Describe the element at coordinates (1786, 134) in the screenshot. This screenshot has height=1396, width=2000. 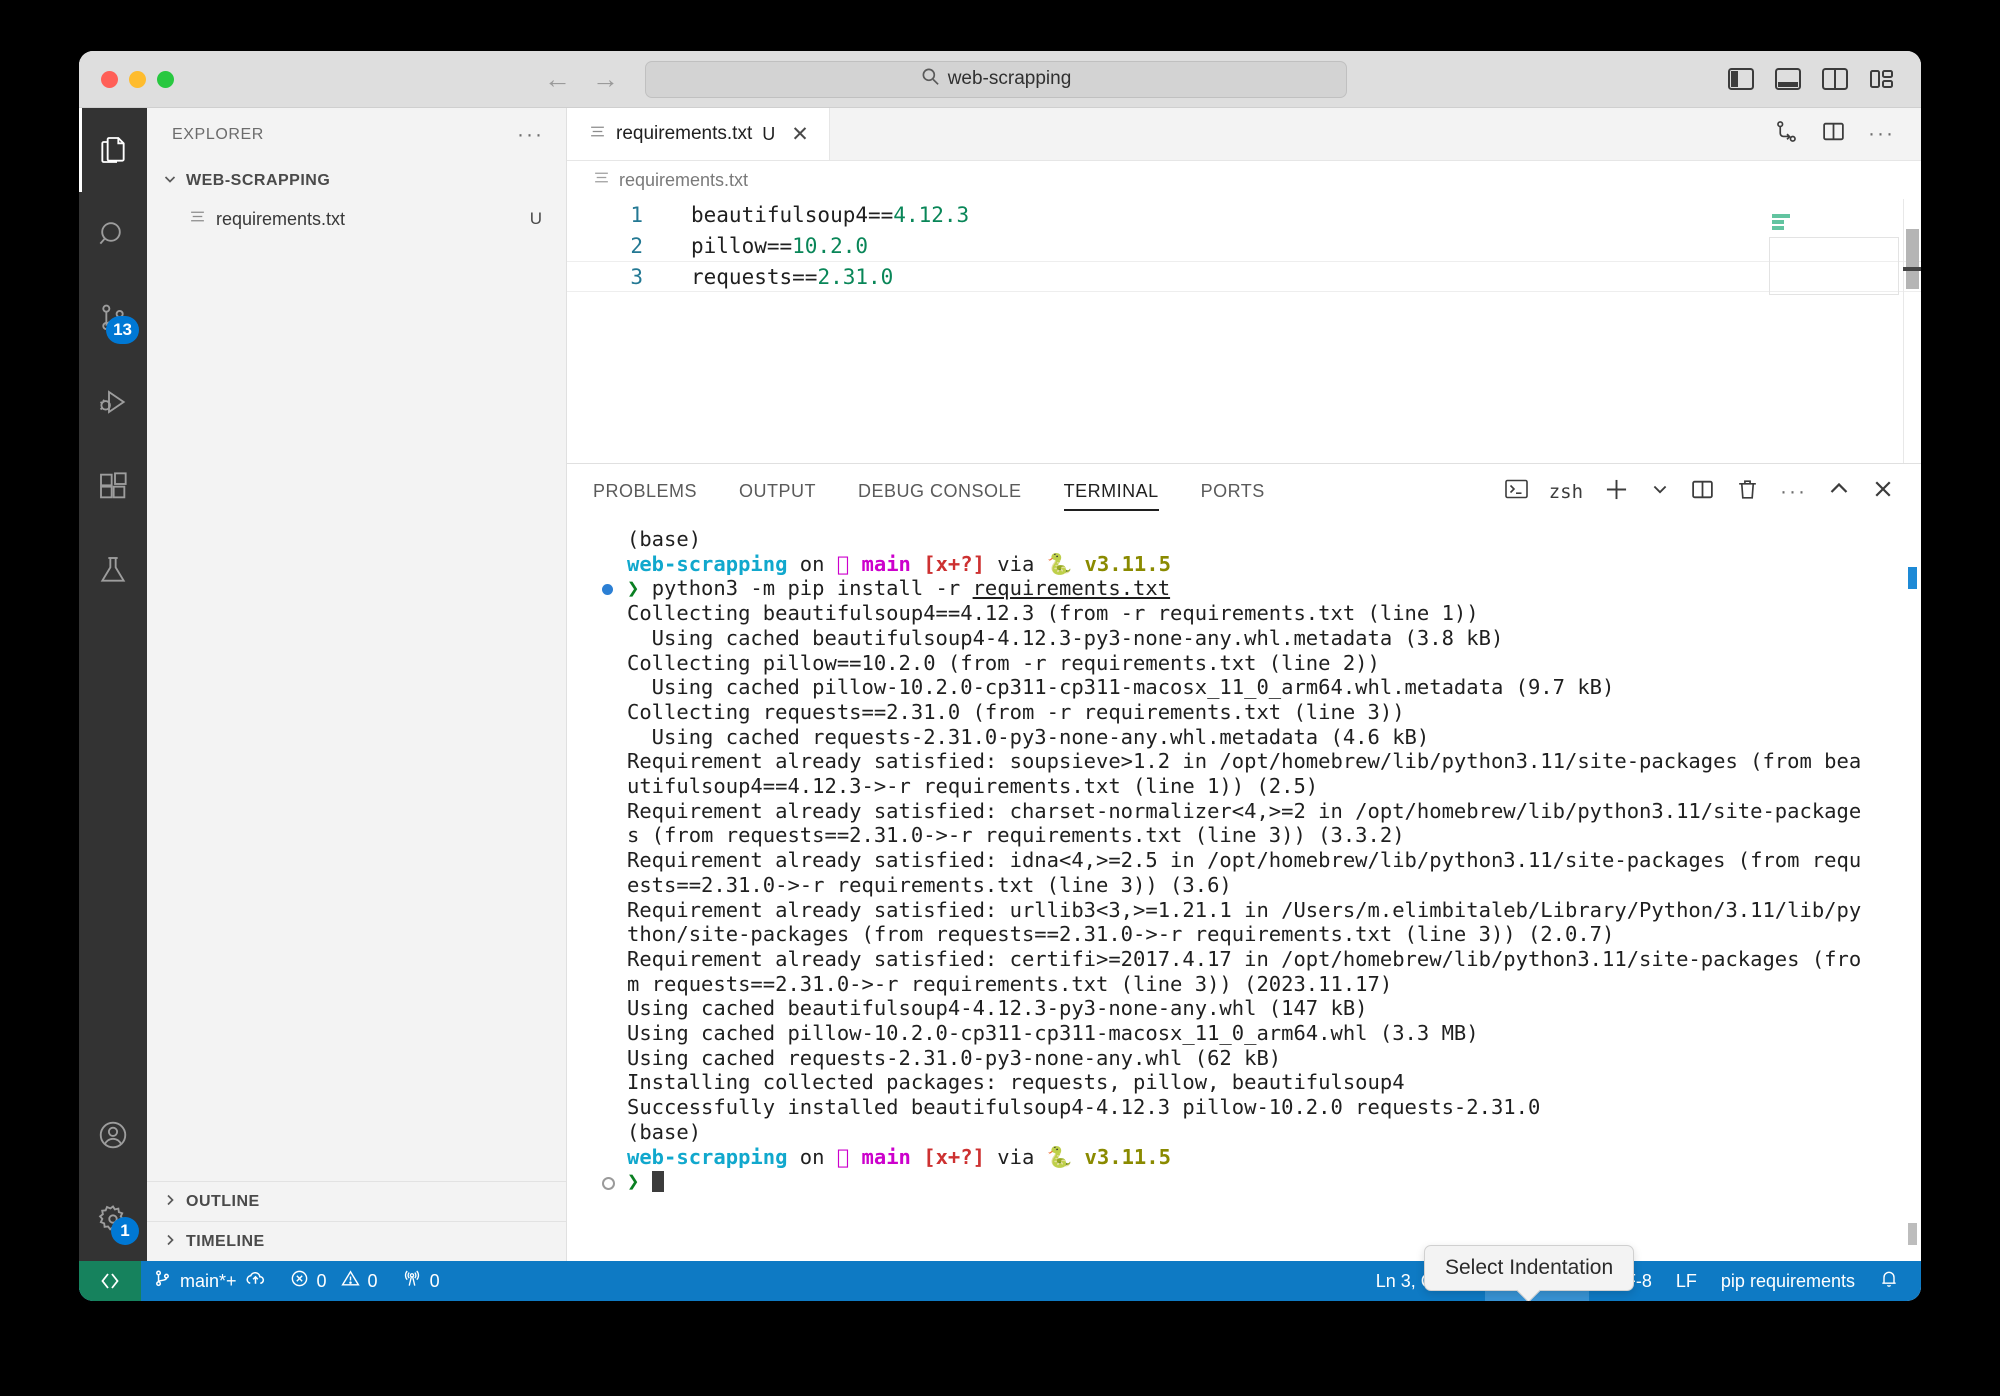
I see `compare-changes-icon` at that location.